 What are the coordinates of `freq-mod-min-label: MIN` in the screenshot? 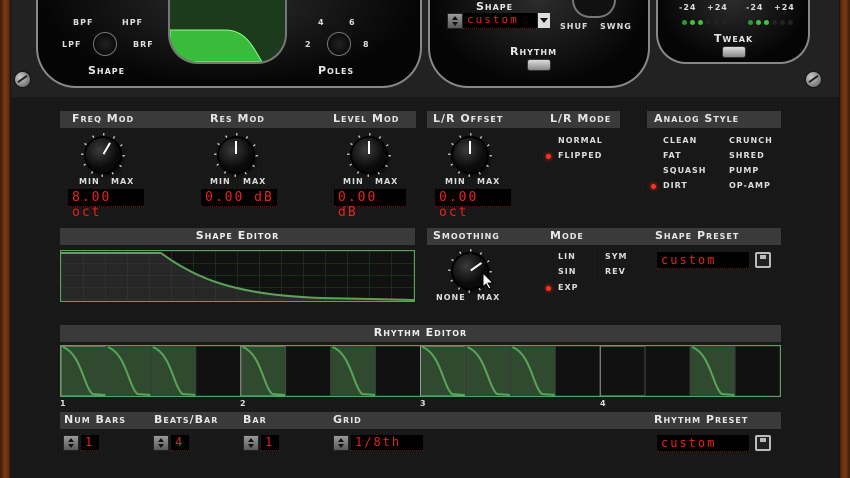 It's located at (89, 181).